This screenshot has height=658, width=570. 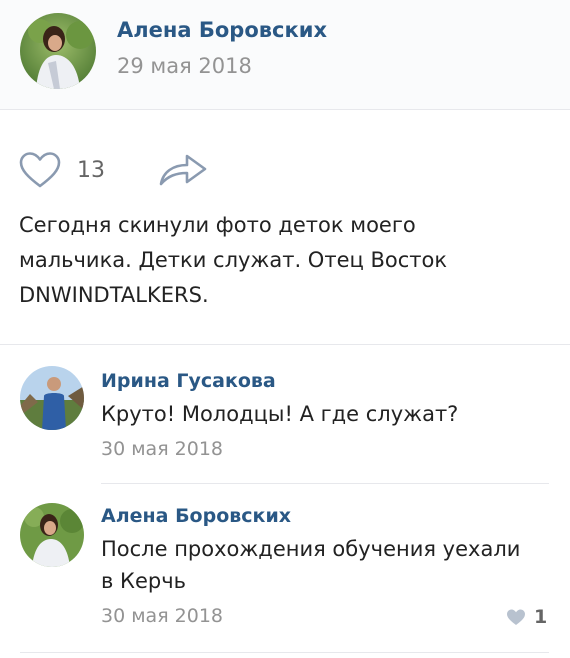 What do you see at coordinates (188, 381) in the screenshot?
I see `comment-author-name: Ирина Гусакова` at bounding box center [188, 381].